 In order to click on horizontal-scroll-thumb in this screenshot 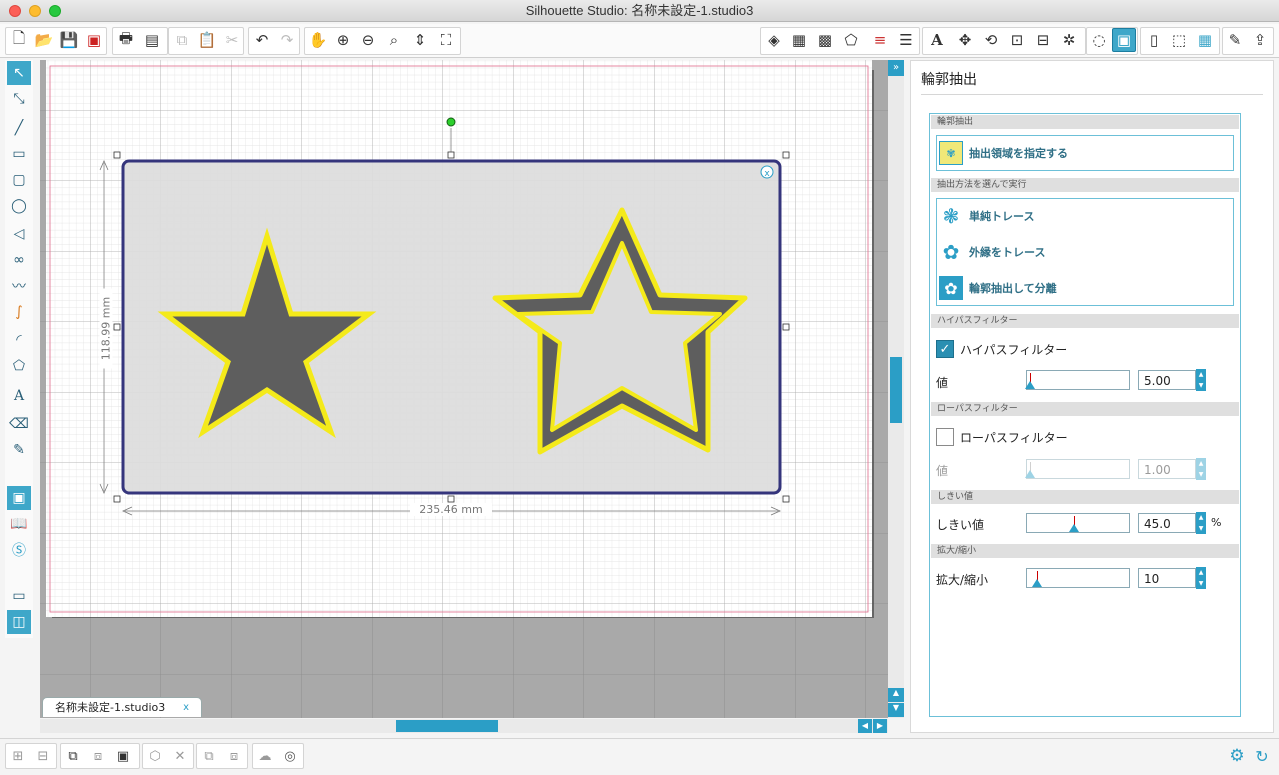, I will do `click(447, 726)`.